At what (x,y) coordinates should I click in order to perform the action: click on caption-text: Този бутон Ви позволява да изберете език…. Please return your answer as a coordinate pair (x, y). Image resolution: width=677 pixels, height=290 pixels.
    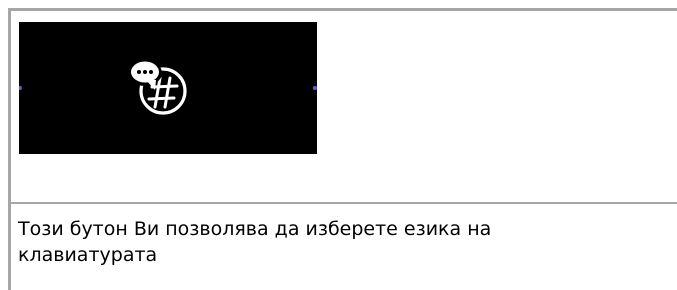
    Looking at the image, I should click on (255, 242).